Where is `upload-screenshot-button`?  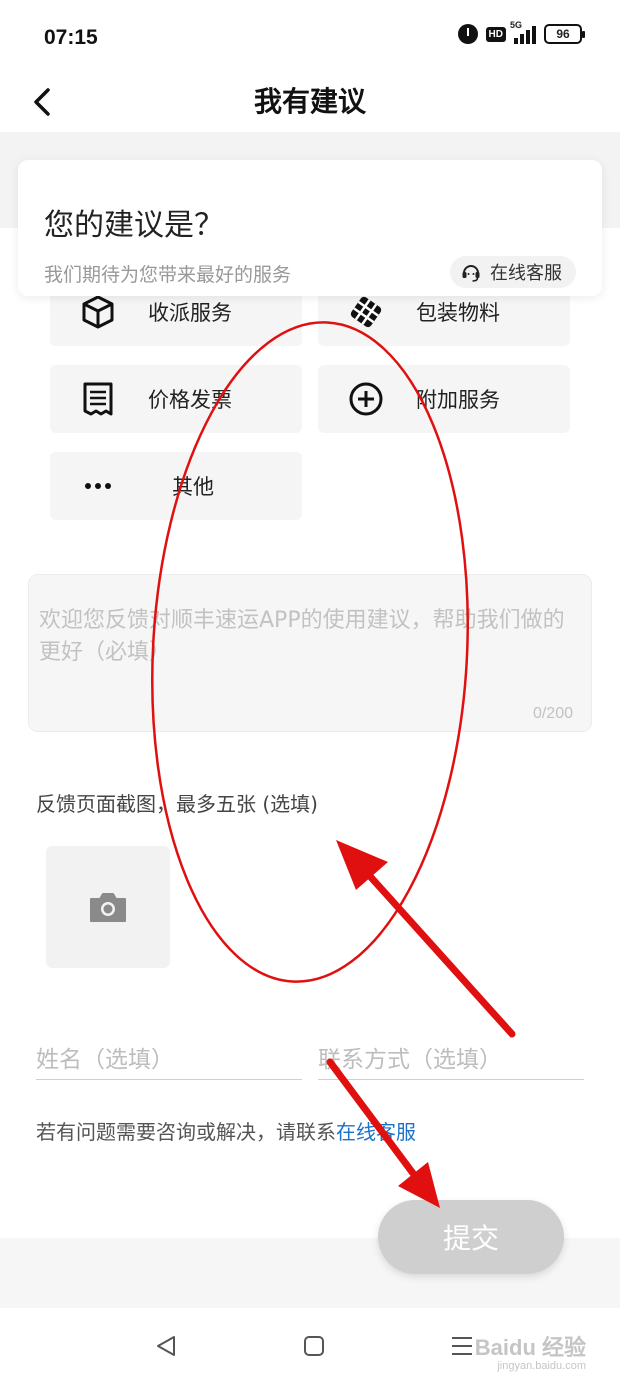 upload-screenshot-button is located at coordinates (108, 907).